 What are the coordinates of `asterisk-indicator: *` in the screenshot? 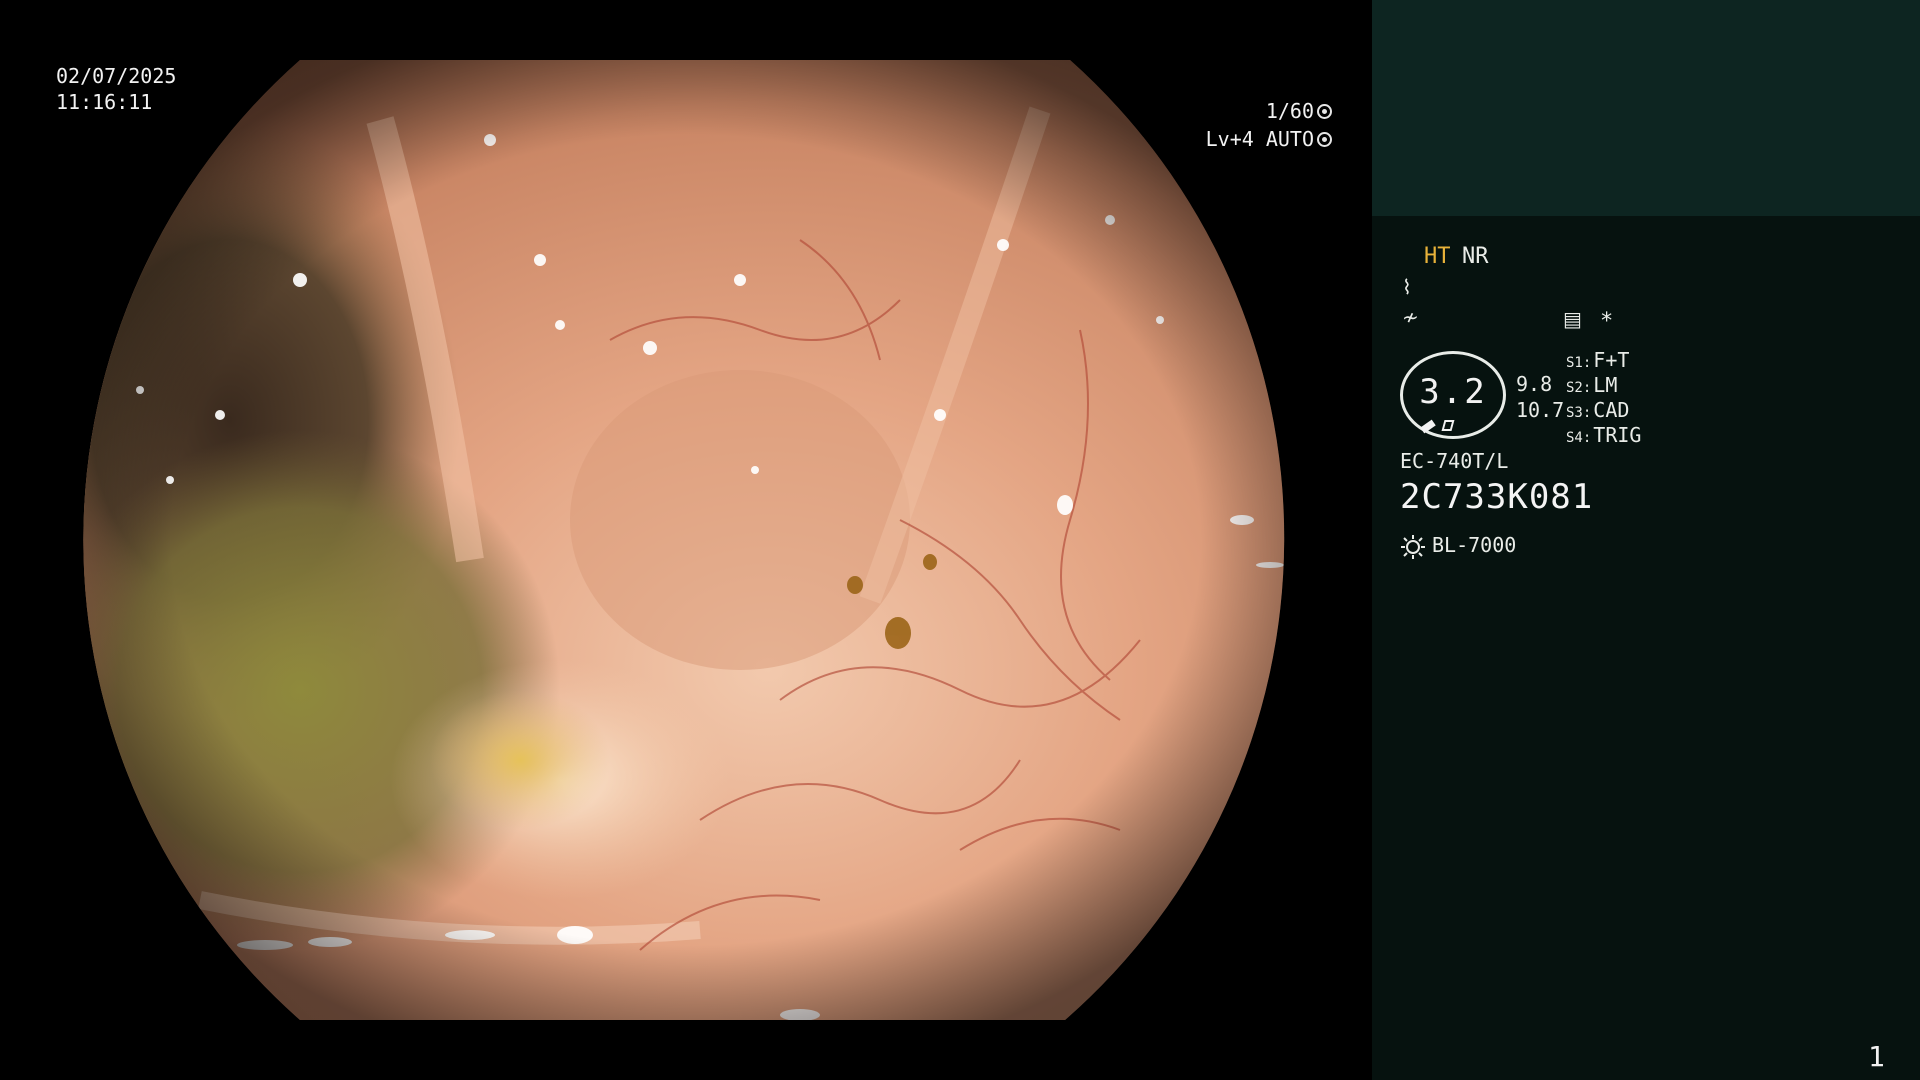 It's located at (1607, 321).